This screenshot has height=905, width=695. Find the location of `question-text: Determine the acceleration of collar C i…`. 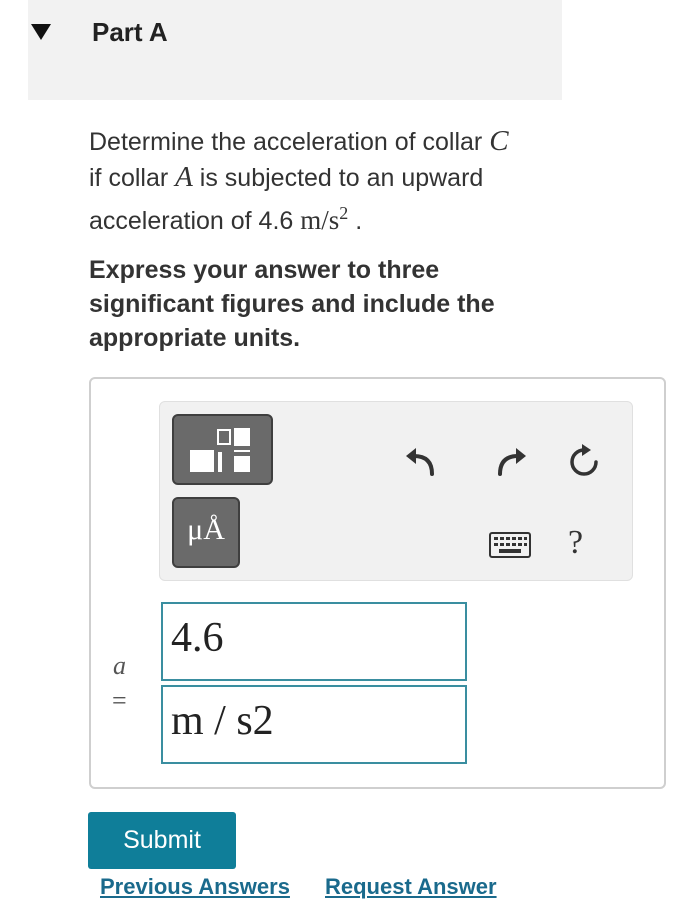

question-text: Determine the acceleration of collar C i… is located at coordinates (299, 180).